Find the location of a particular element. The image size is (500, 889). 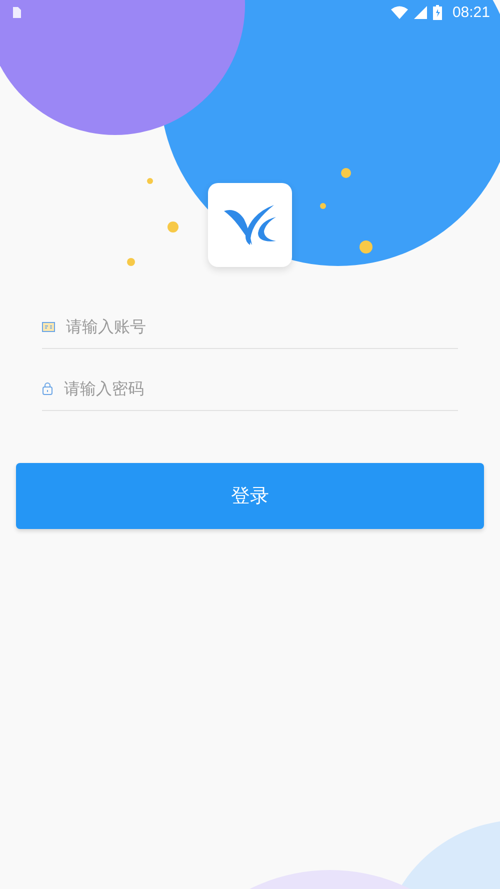

signal-icon is located at coordinates (421, 12).